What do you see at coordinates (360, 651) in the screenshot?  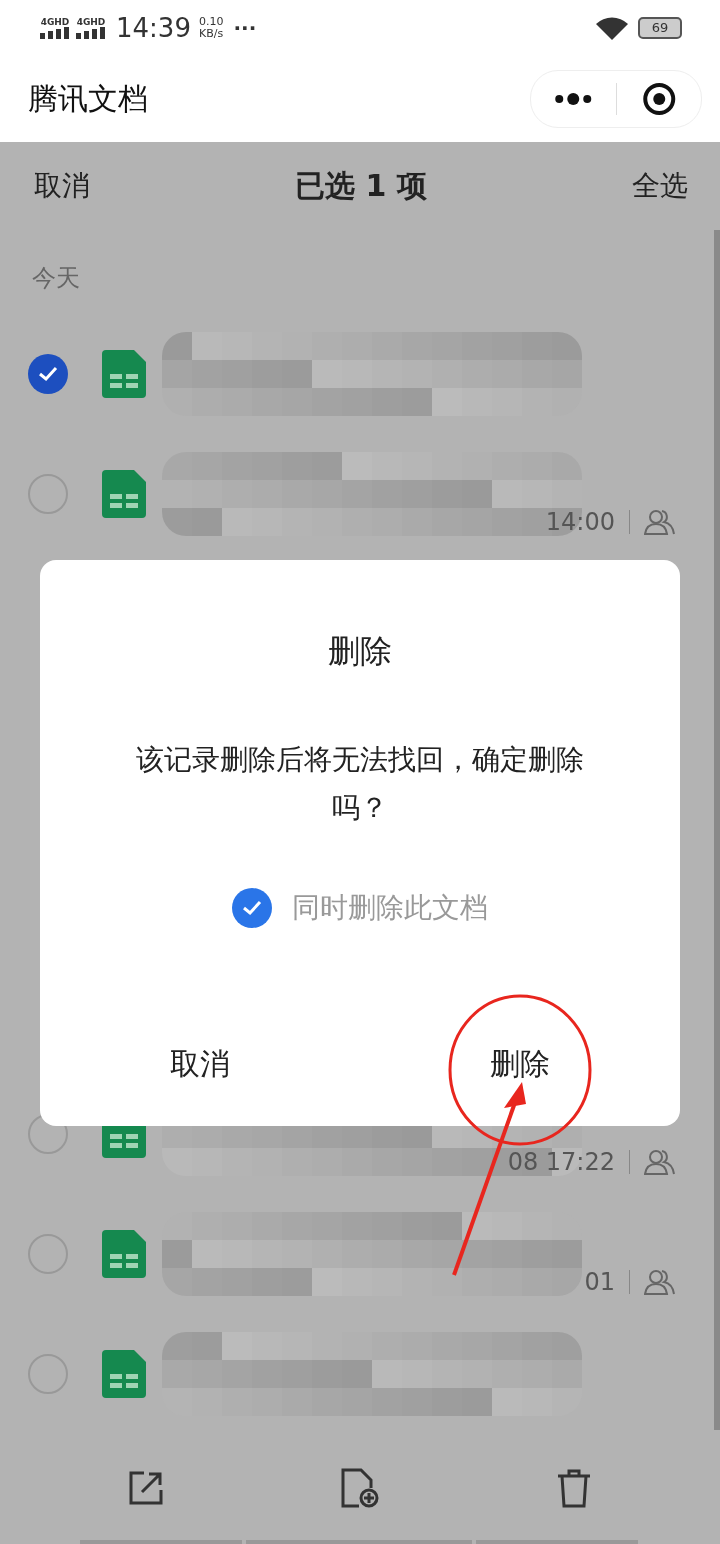 I see `dialog-title: 删除` at bounding box center [360, 651].